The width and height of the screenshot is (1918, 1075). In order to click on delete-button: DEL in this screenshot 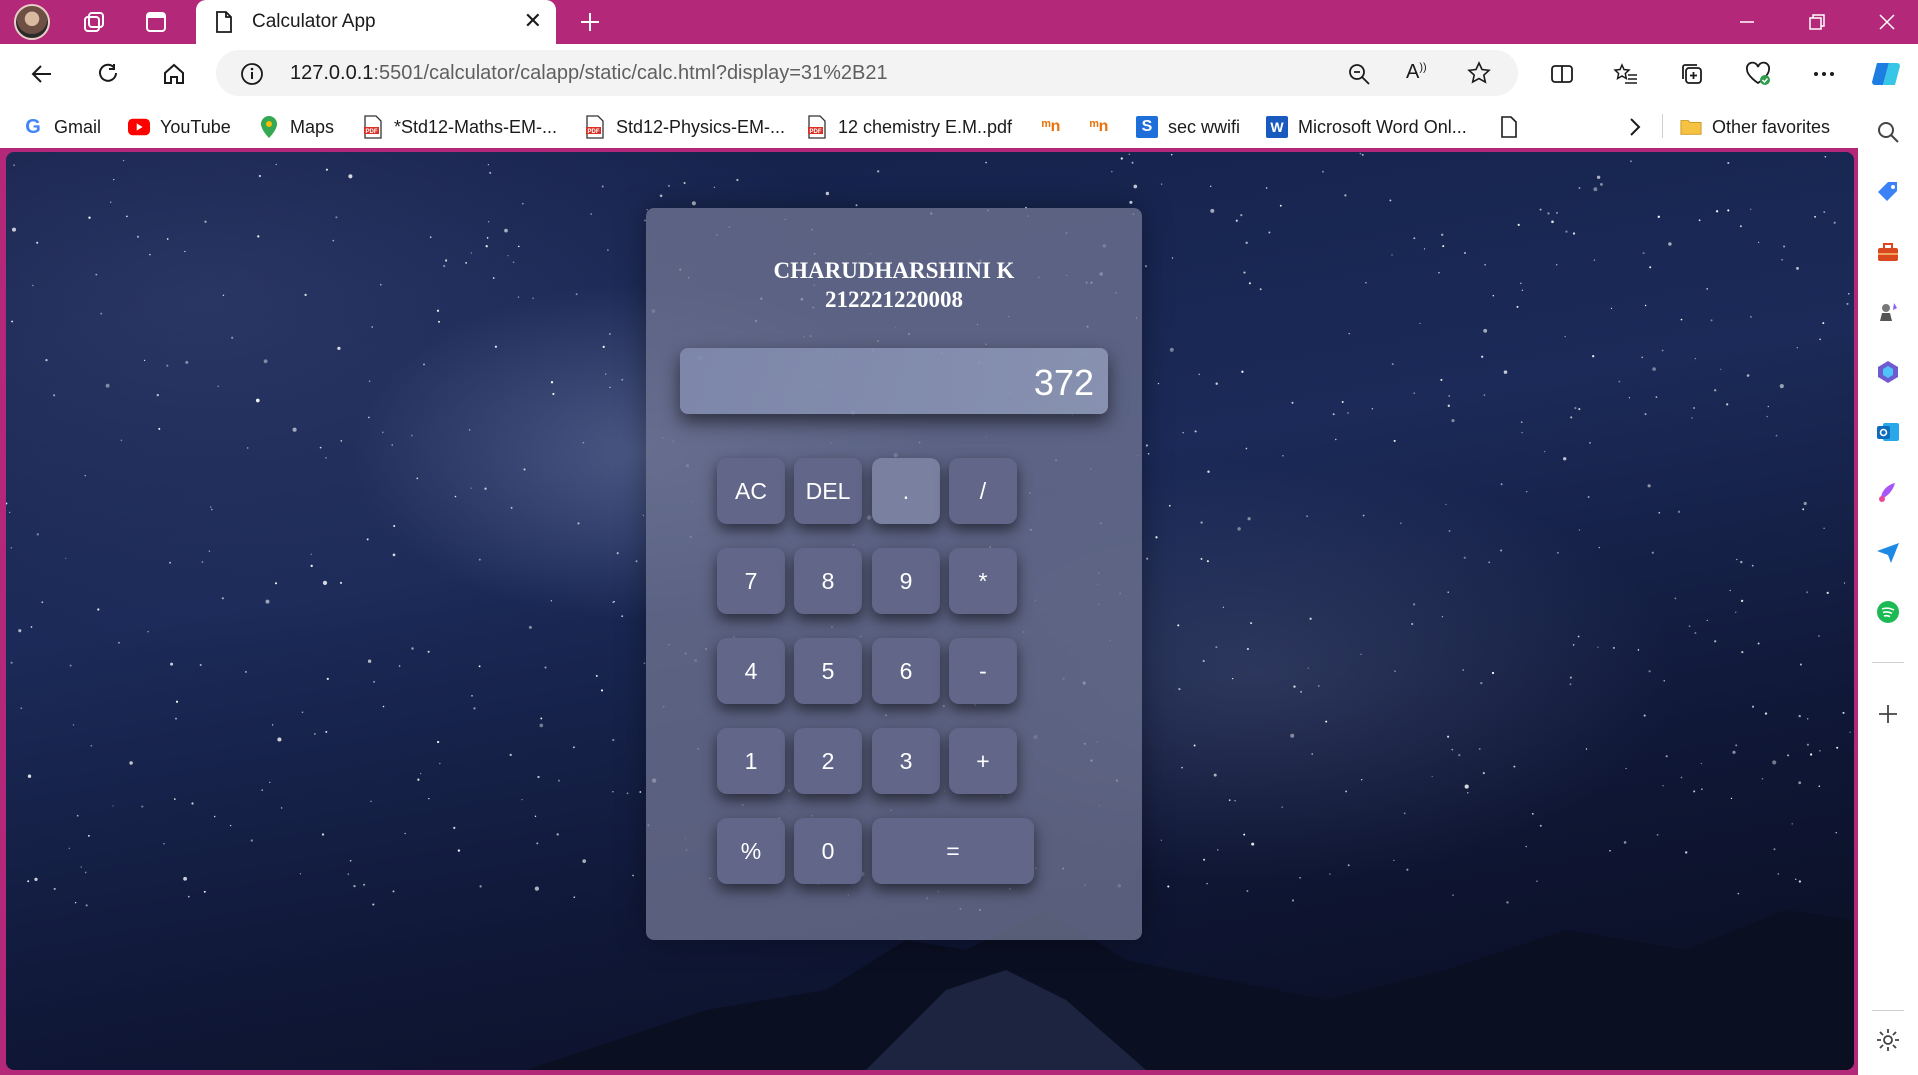, I will do `click(828, 491)`.